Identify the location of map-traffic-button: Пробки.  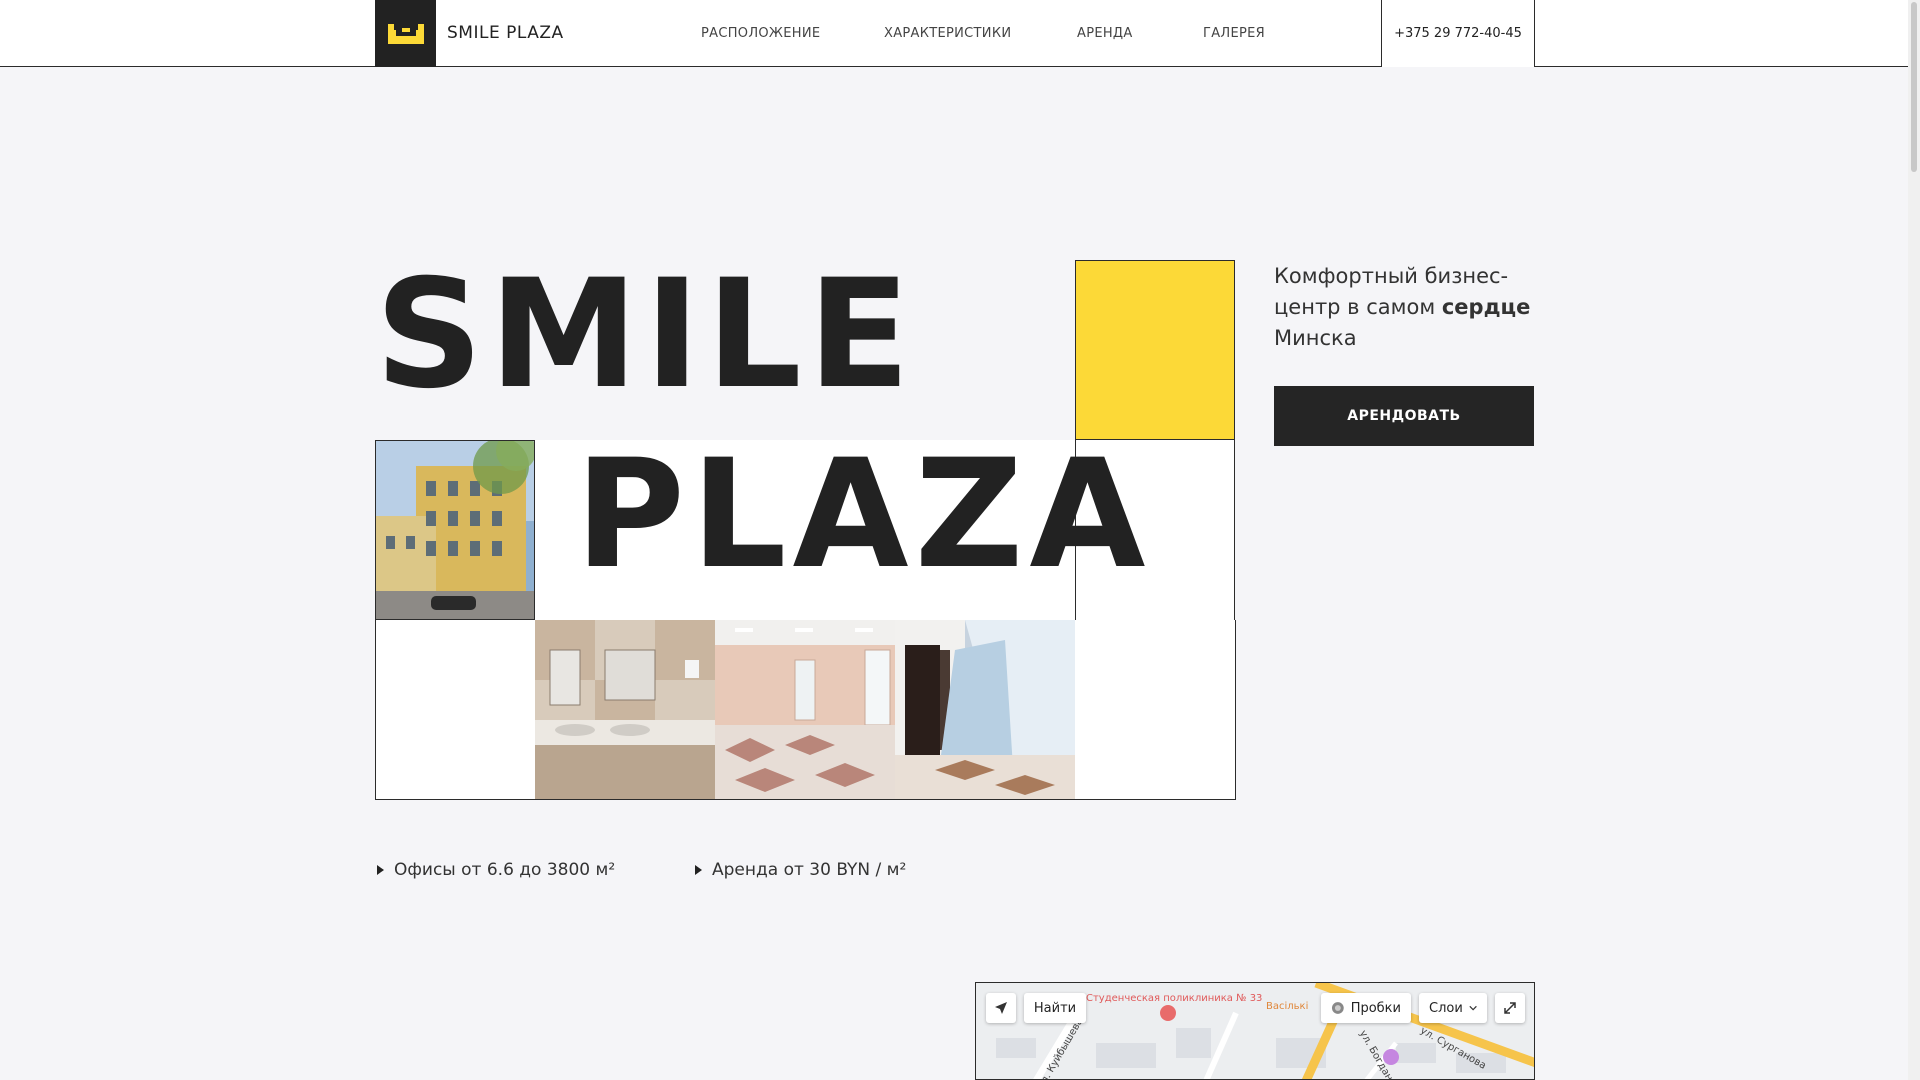
(1366, 1008).